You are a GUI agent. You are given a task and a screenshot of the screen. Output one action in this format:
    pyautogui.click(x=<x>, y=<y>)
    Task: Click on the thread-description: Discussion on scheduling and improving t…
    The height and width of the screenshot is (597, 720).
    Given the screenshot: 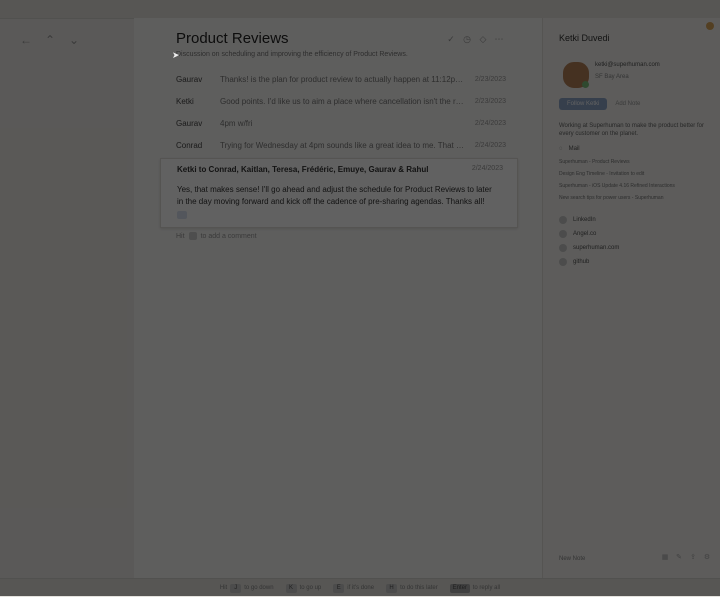 What is the action you would take?
    pyautogui.click(x=292, y=54)
    